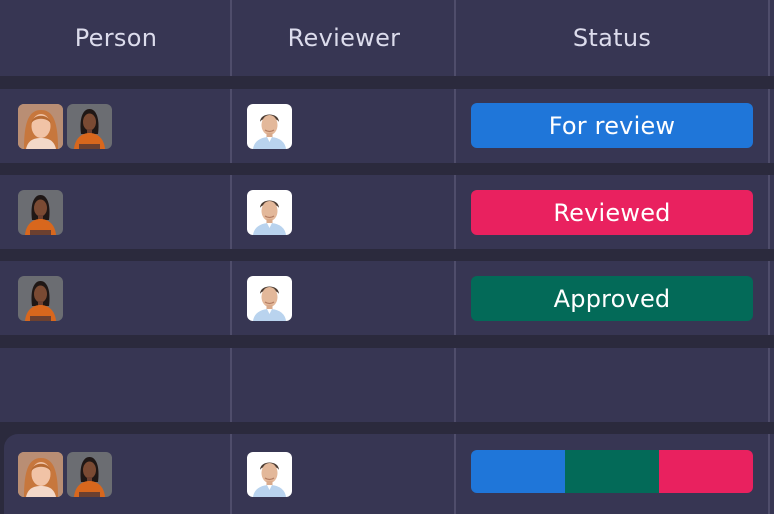 The width and height of the screenshot is (774, 514). What do you see at coordinates (387, 385) in the screenshot?
I see `empty-row` at bounding box center [387, 385].